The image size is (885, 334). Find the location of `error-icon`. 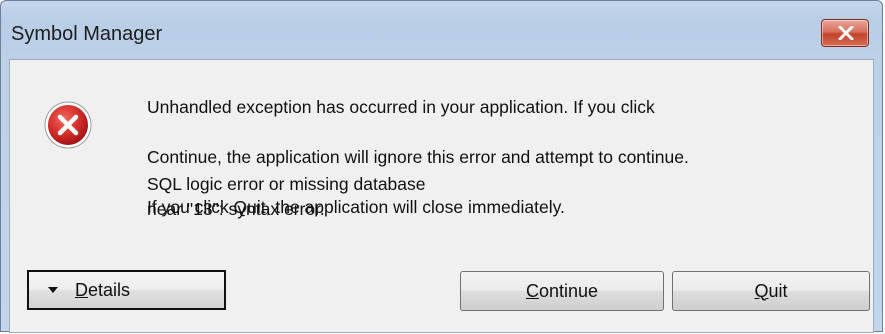

error-icon is located at coordinates (68, 125).